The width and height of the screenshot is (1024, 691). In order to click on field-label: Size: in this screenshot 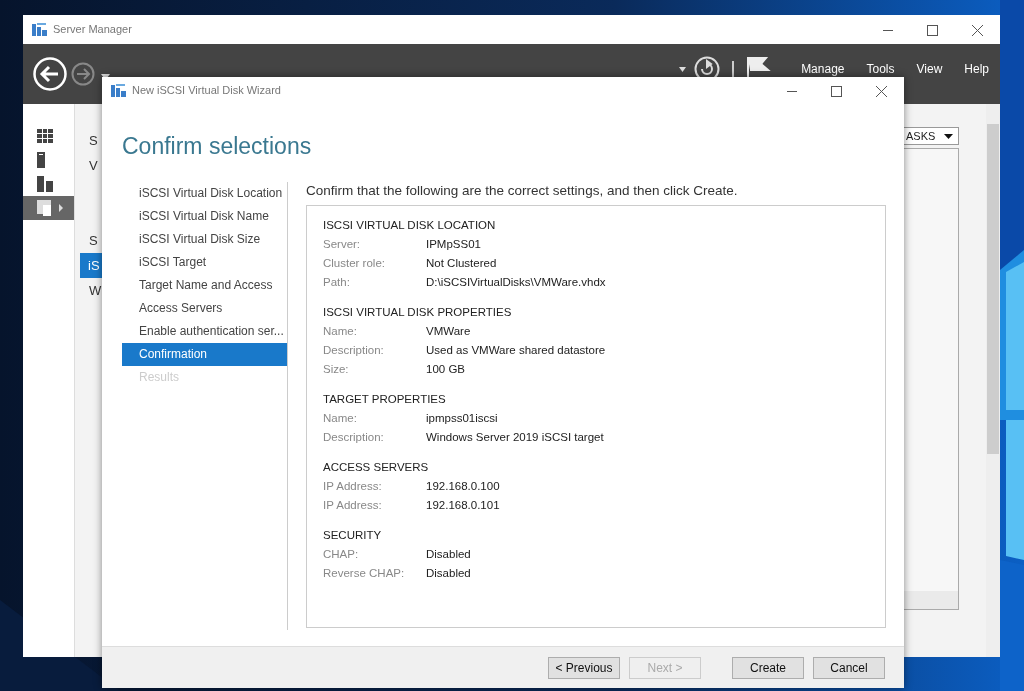, I will do `click(336, 369)`.